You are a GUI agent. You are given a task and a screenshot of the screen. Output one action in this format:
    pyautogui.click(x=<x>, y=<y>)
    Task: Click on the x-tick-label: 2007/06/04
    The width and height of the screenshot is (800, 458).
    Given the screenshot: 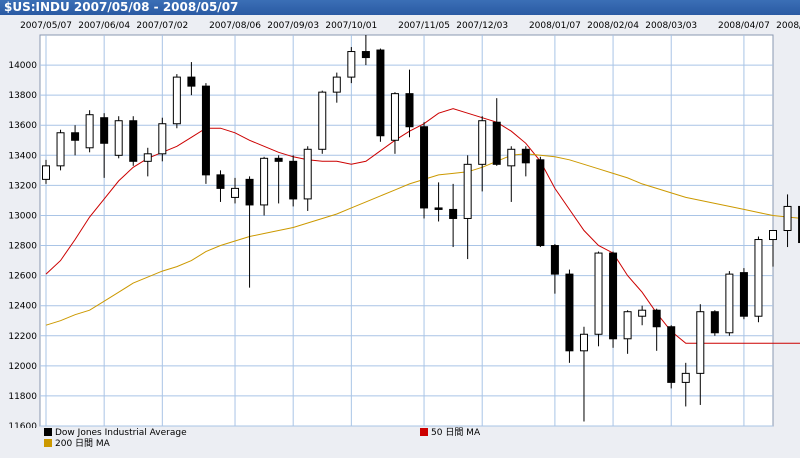 What is the action you would take?
    pyautogui.click(x=104, y=26)
    